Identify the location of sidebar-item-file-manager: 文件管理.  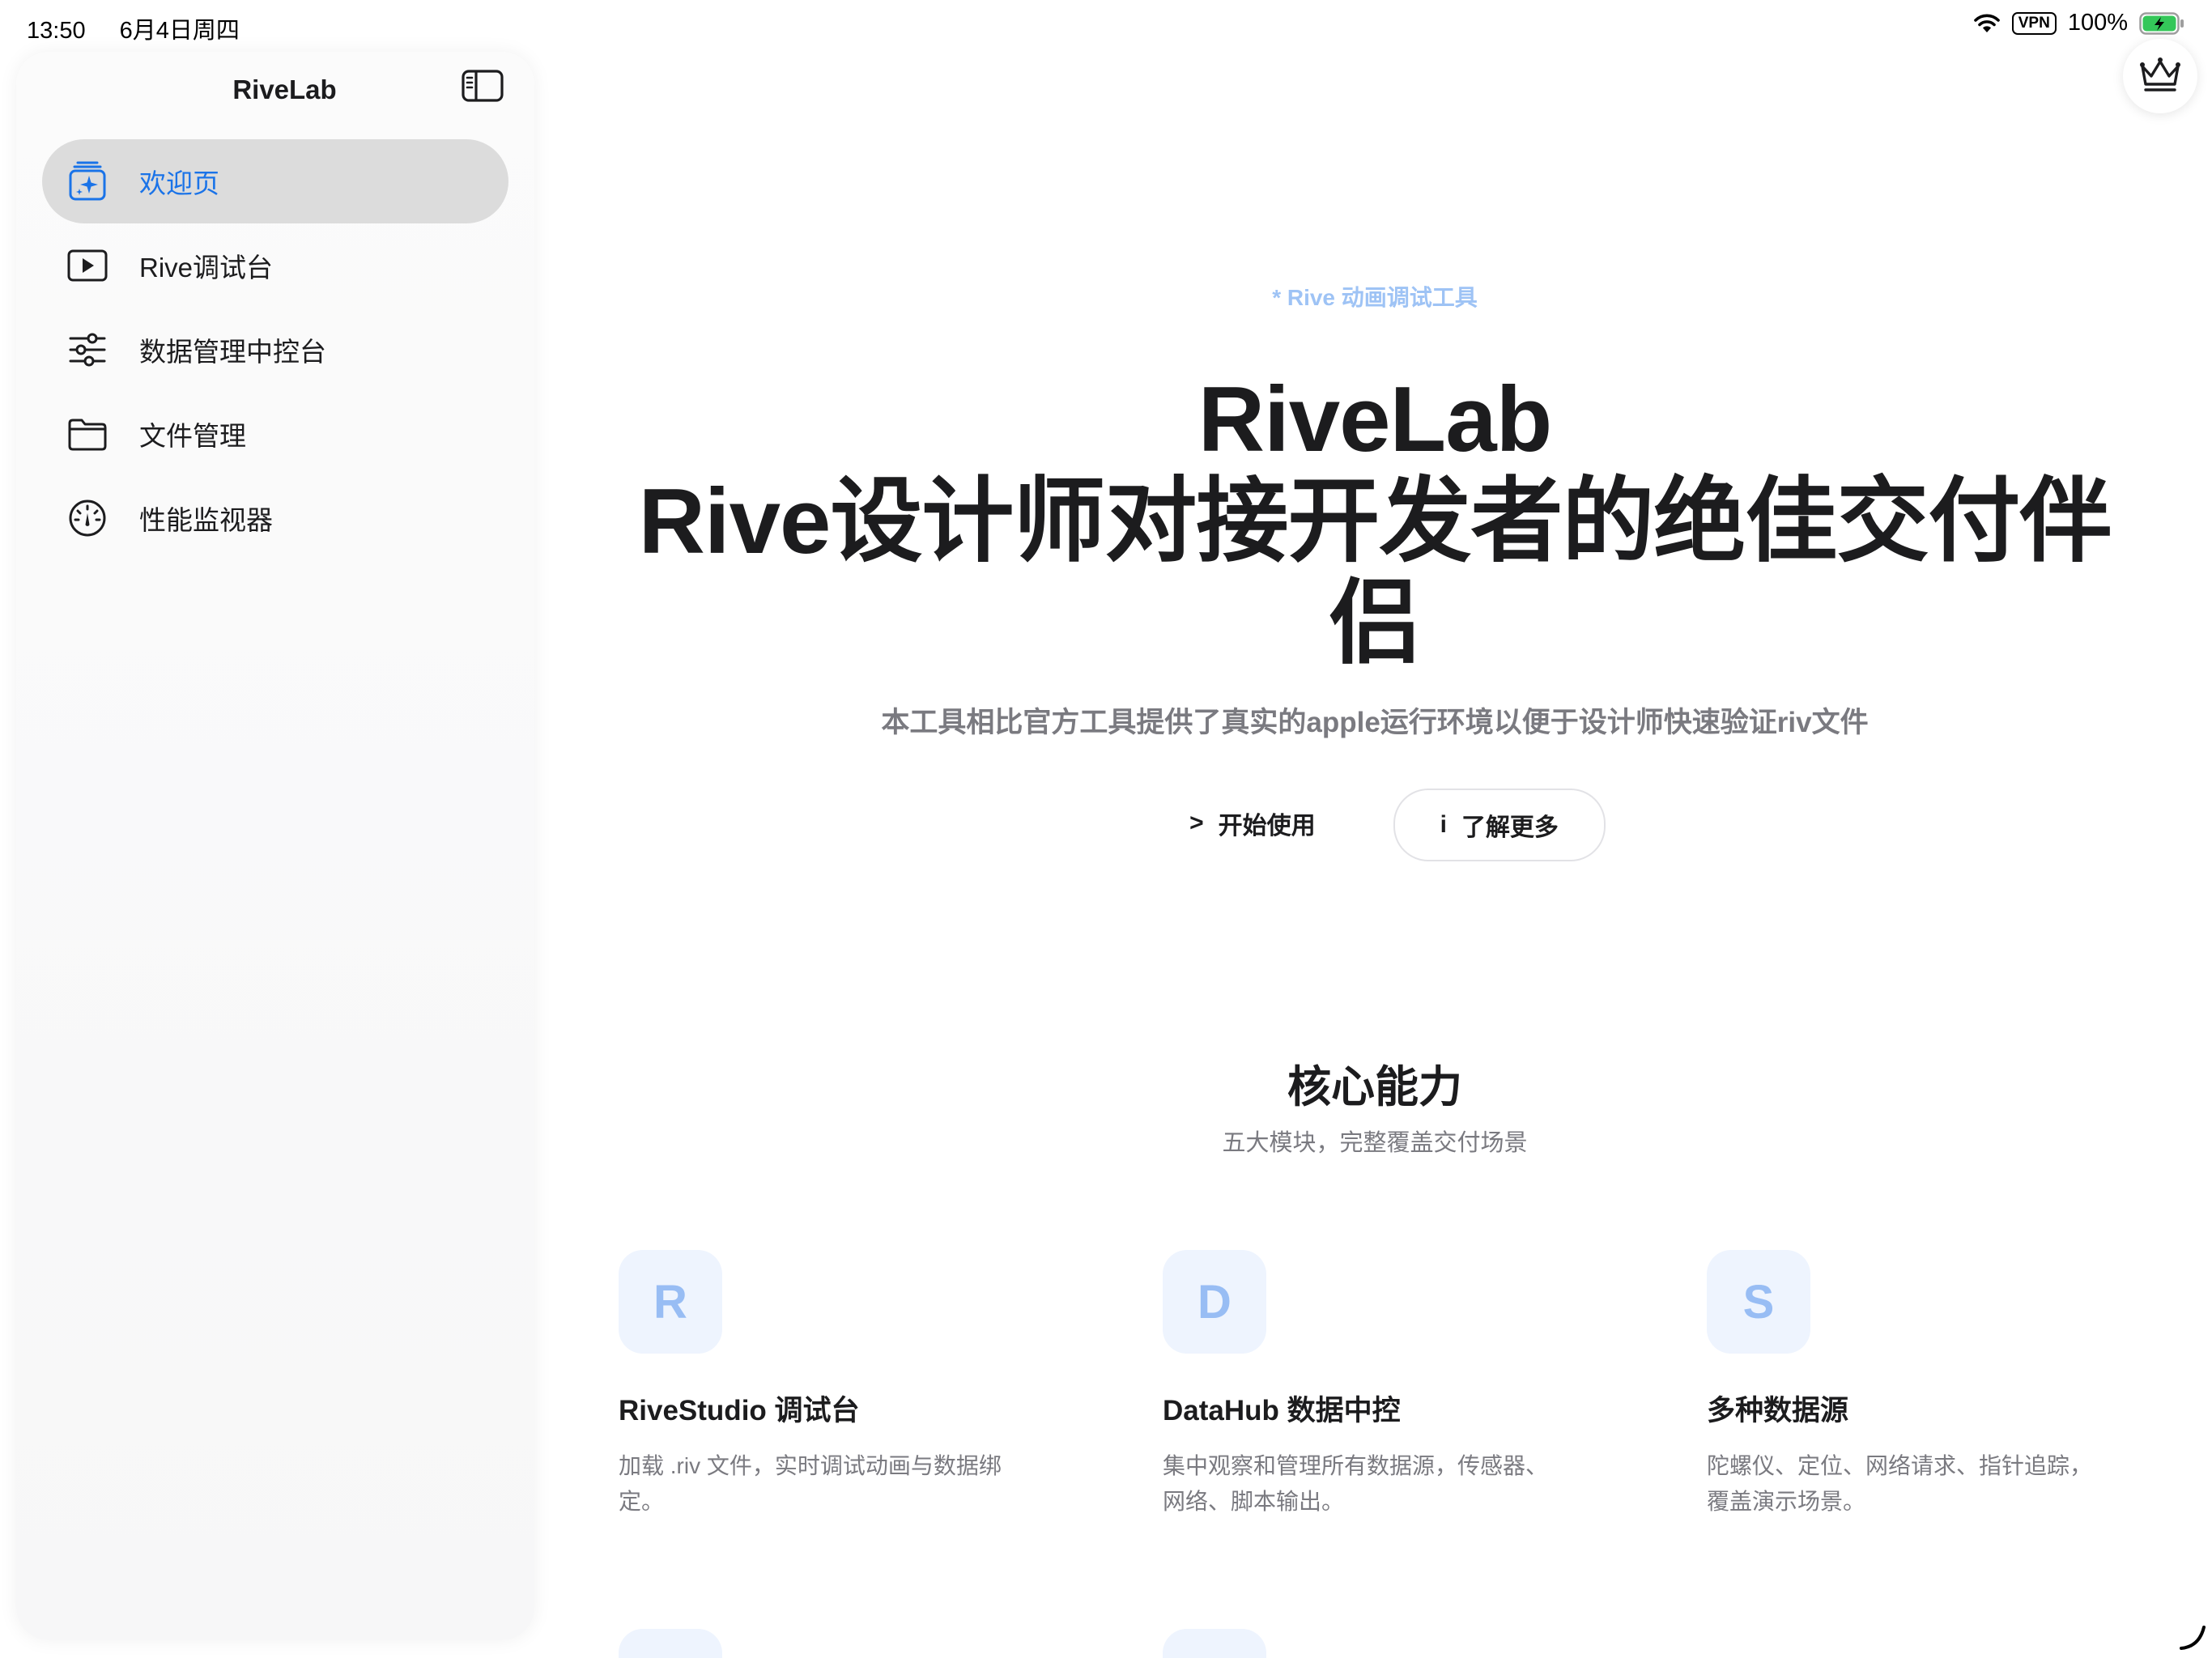
(275, 434).